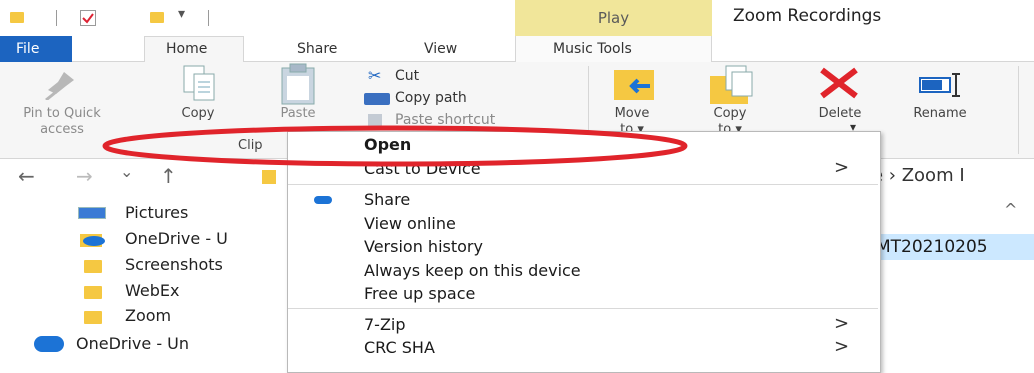 This screenshot has width=1034, height=373. Describe the element at coordinates (93, 242) in the screenshot. I see `onedrive-folder-icon` at that location.